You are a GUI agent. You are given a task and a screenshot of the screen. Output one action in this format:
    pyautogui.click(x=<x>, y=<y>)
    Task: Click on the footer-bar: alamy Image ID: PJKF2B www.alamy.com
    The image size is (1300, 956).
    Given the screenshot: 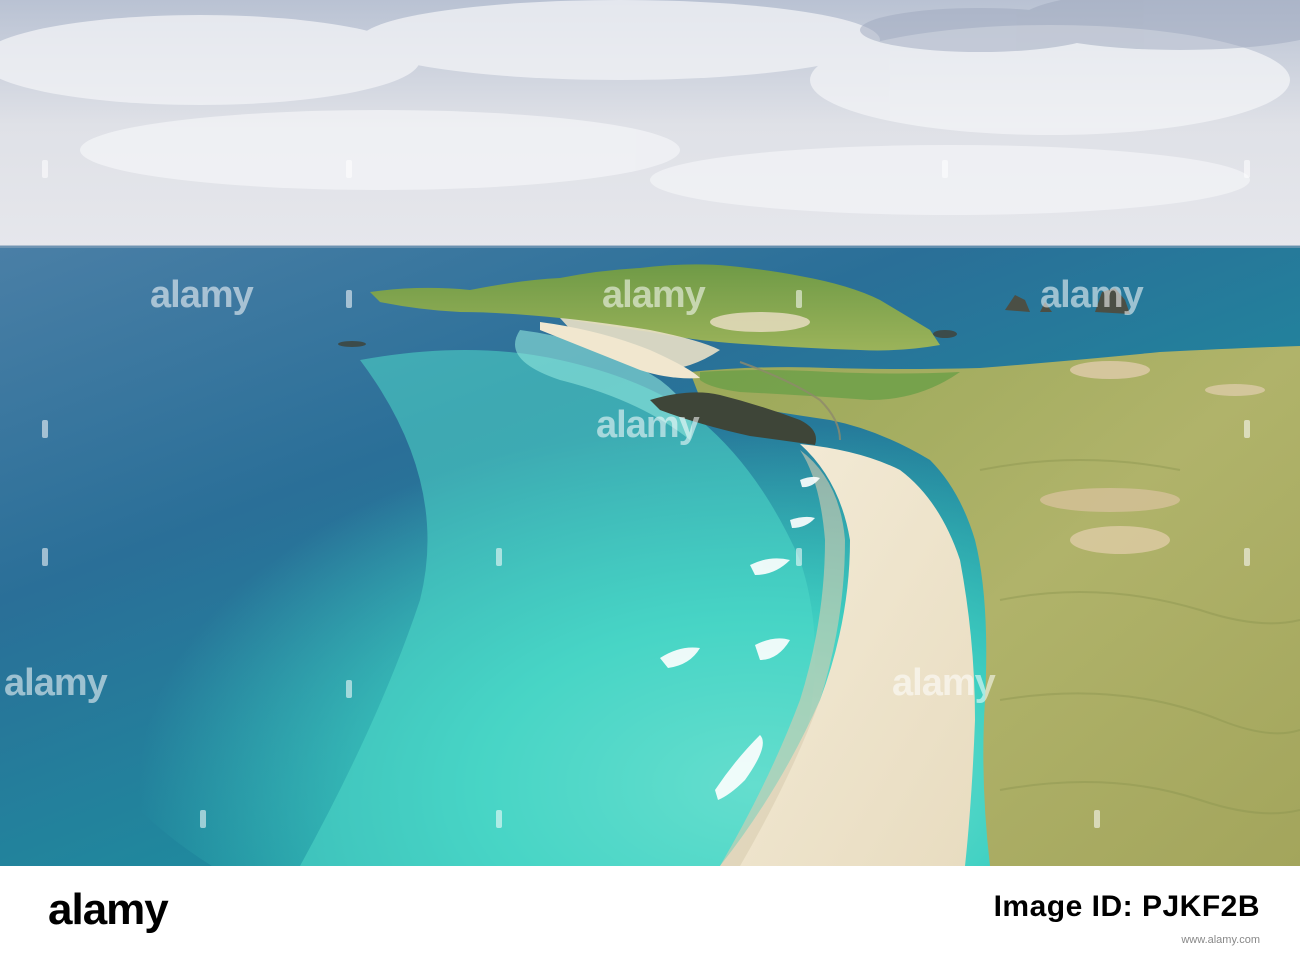 What is the action you would take?
    pyautogui.click(x=650, y=911)
    